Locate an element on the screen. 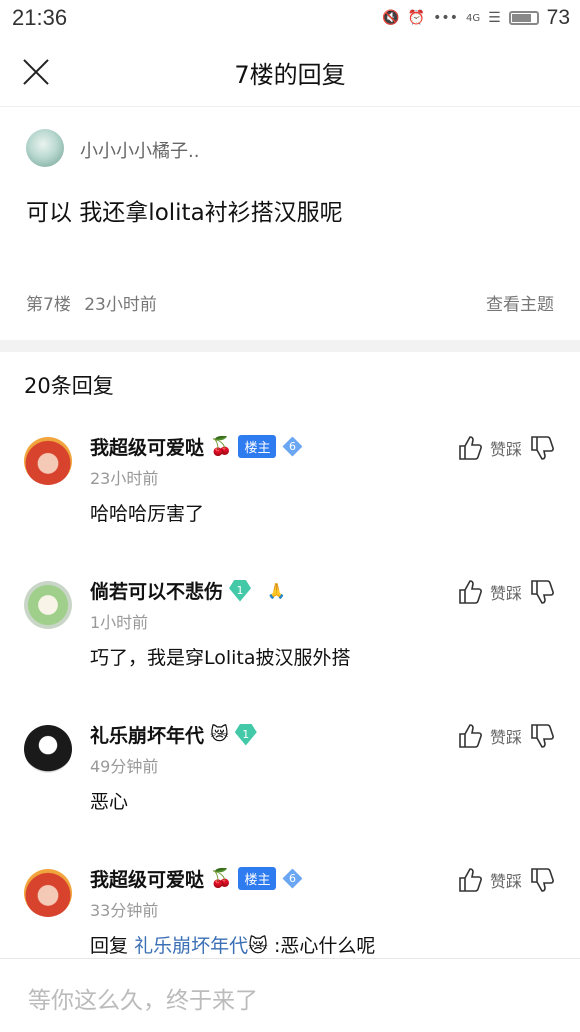 The image size is (580, 1032). reply-content: 回复 礼乐崩坏年代😿 :恶心什么呢 is located at coordinates (232, 944).